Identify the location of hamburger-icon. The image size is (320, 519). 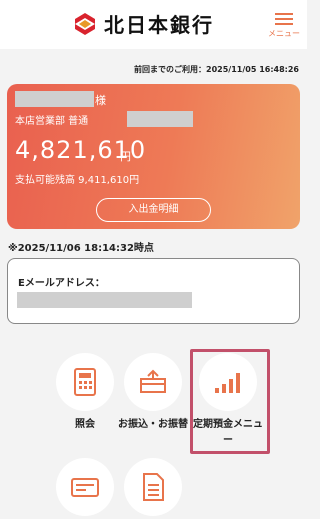
(284, 19).